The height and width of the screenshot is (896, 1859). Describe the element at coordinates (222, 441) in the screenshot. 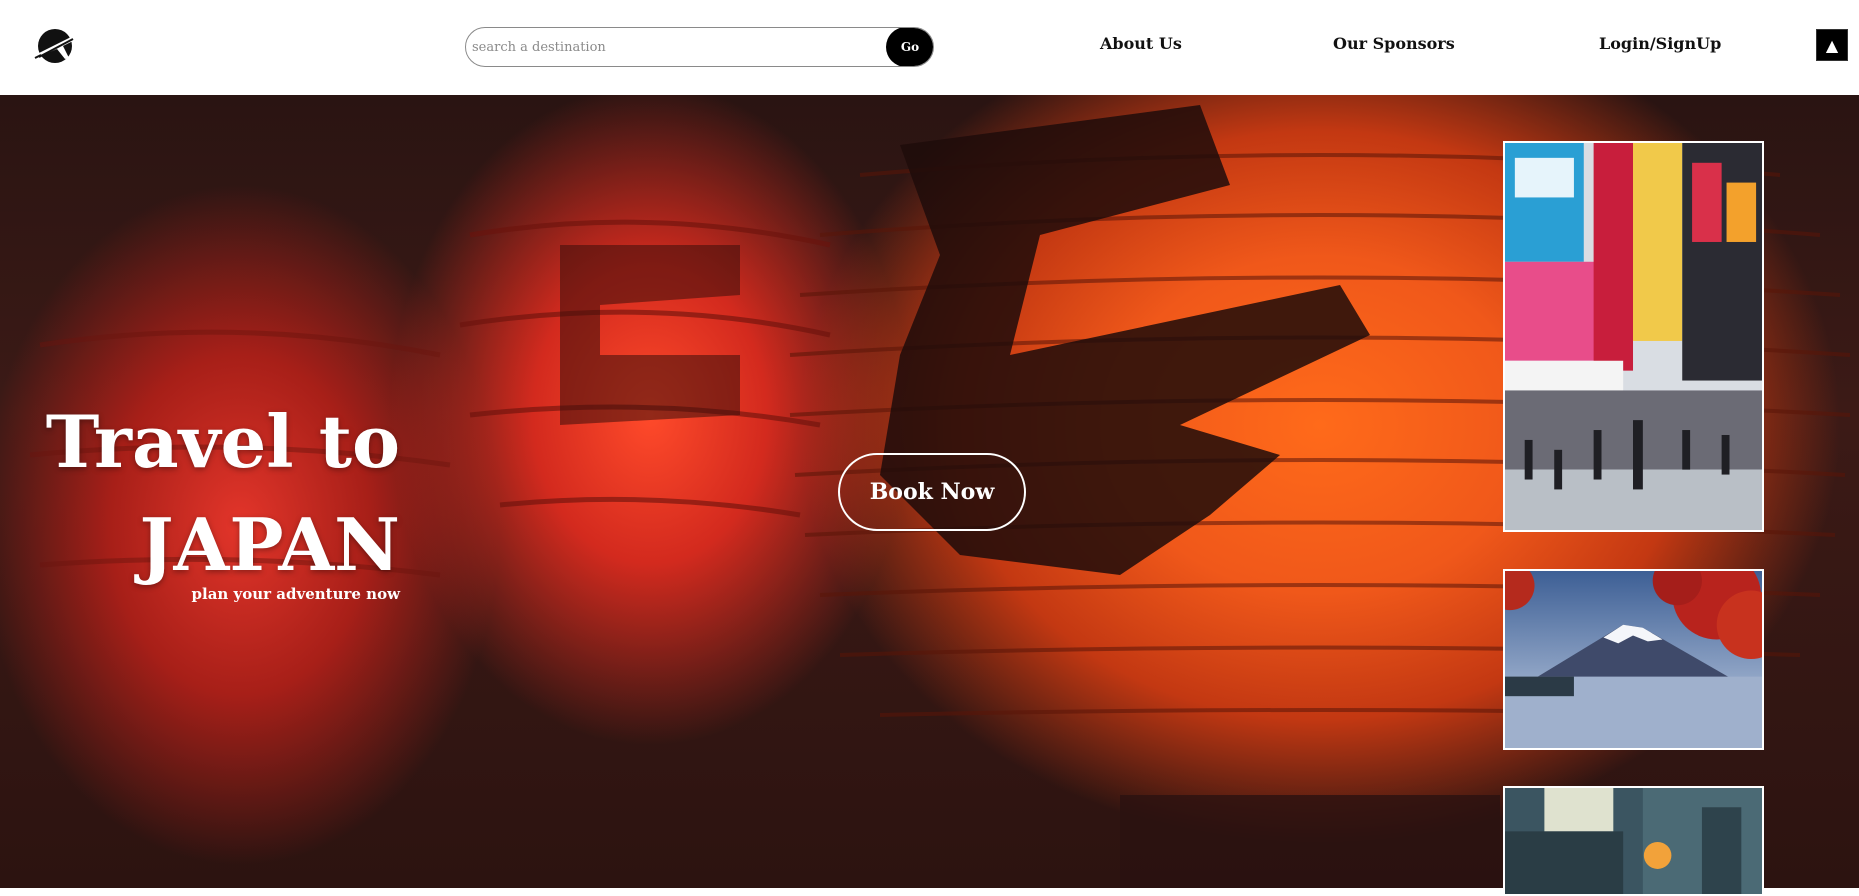

I see `hero-title-line1: Travel to` at that location.